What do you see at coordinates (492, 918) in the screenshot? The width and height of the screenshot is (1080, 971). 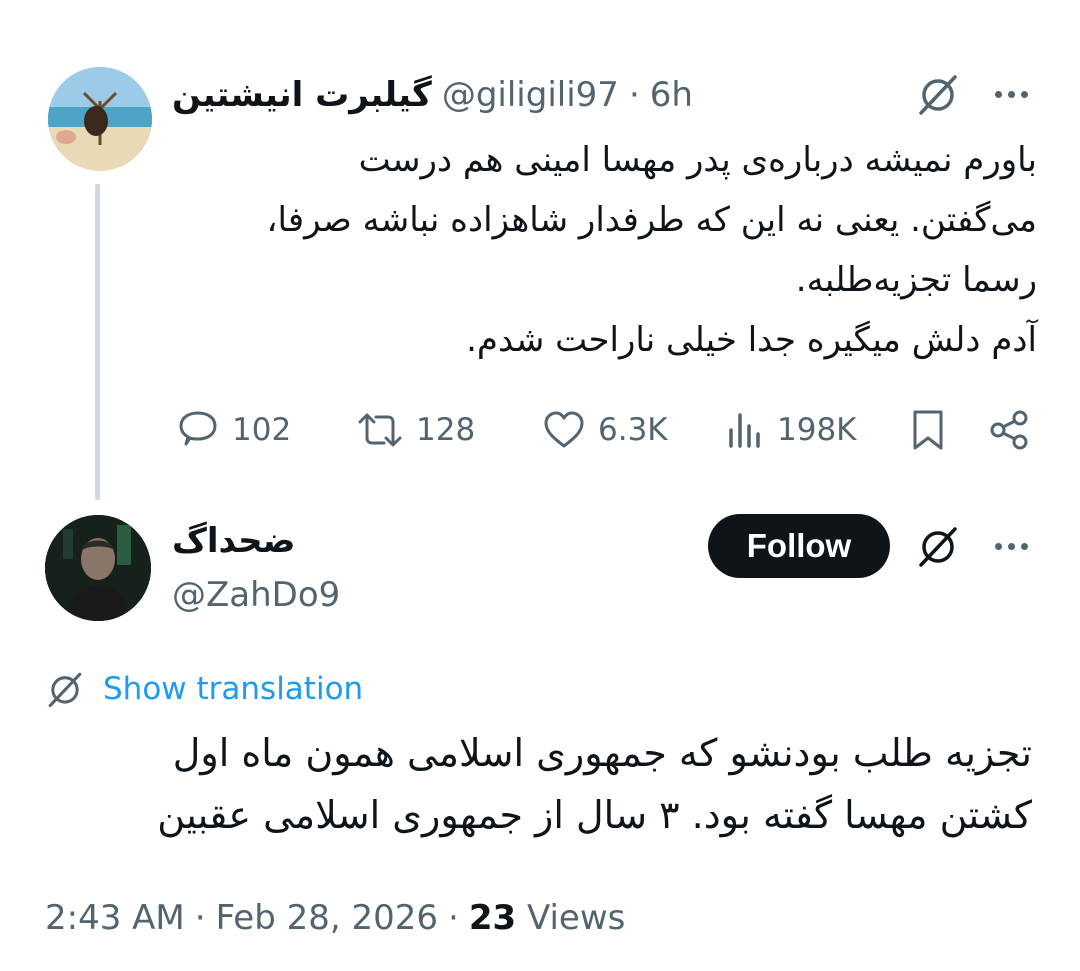 I see `views-count: 23` at bounding box center [492, 918].